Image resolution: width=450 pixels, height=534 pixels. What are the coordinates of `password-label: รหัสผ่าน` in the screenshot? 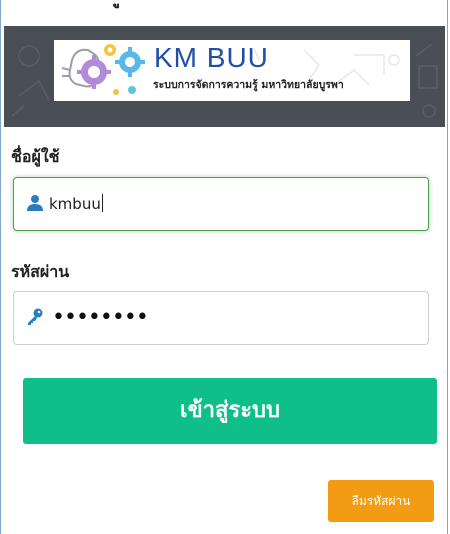 It's located at (40, 271).